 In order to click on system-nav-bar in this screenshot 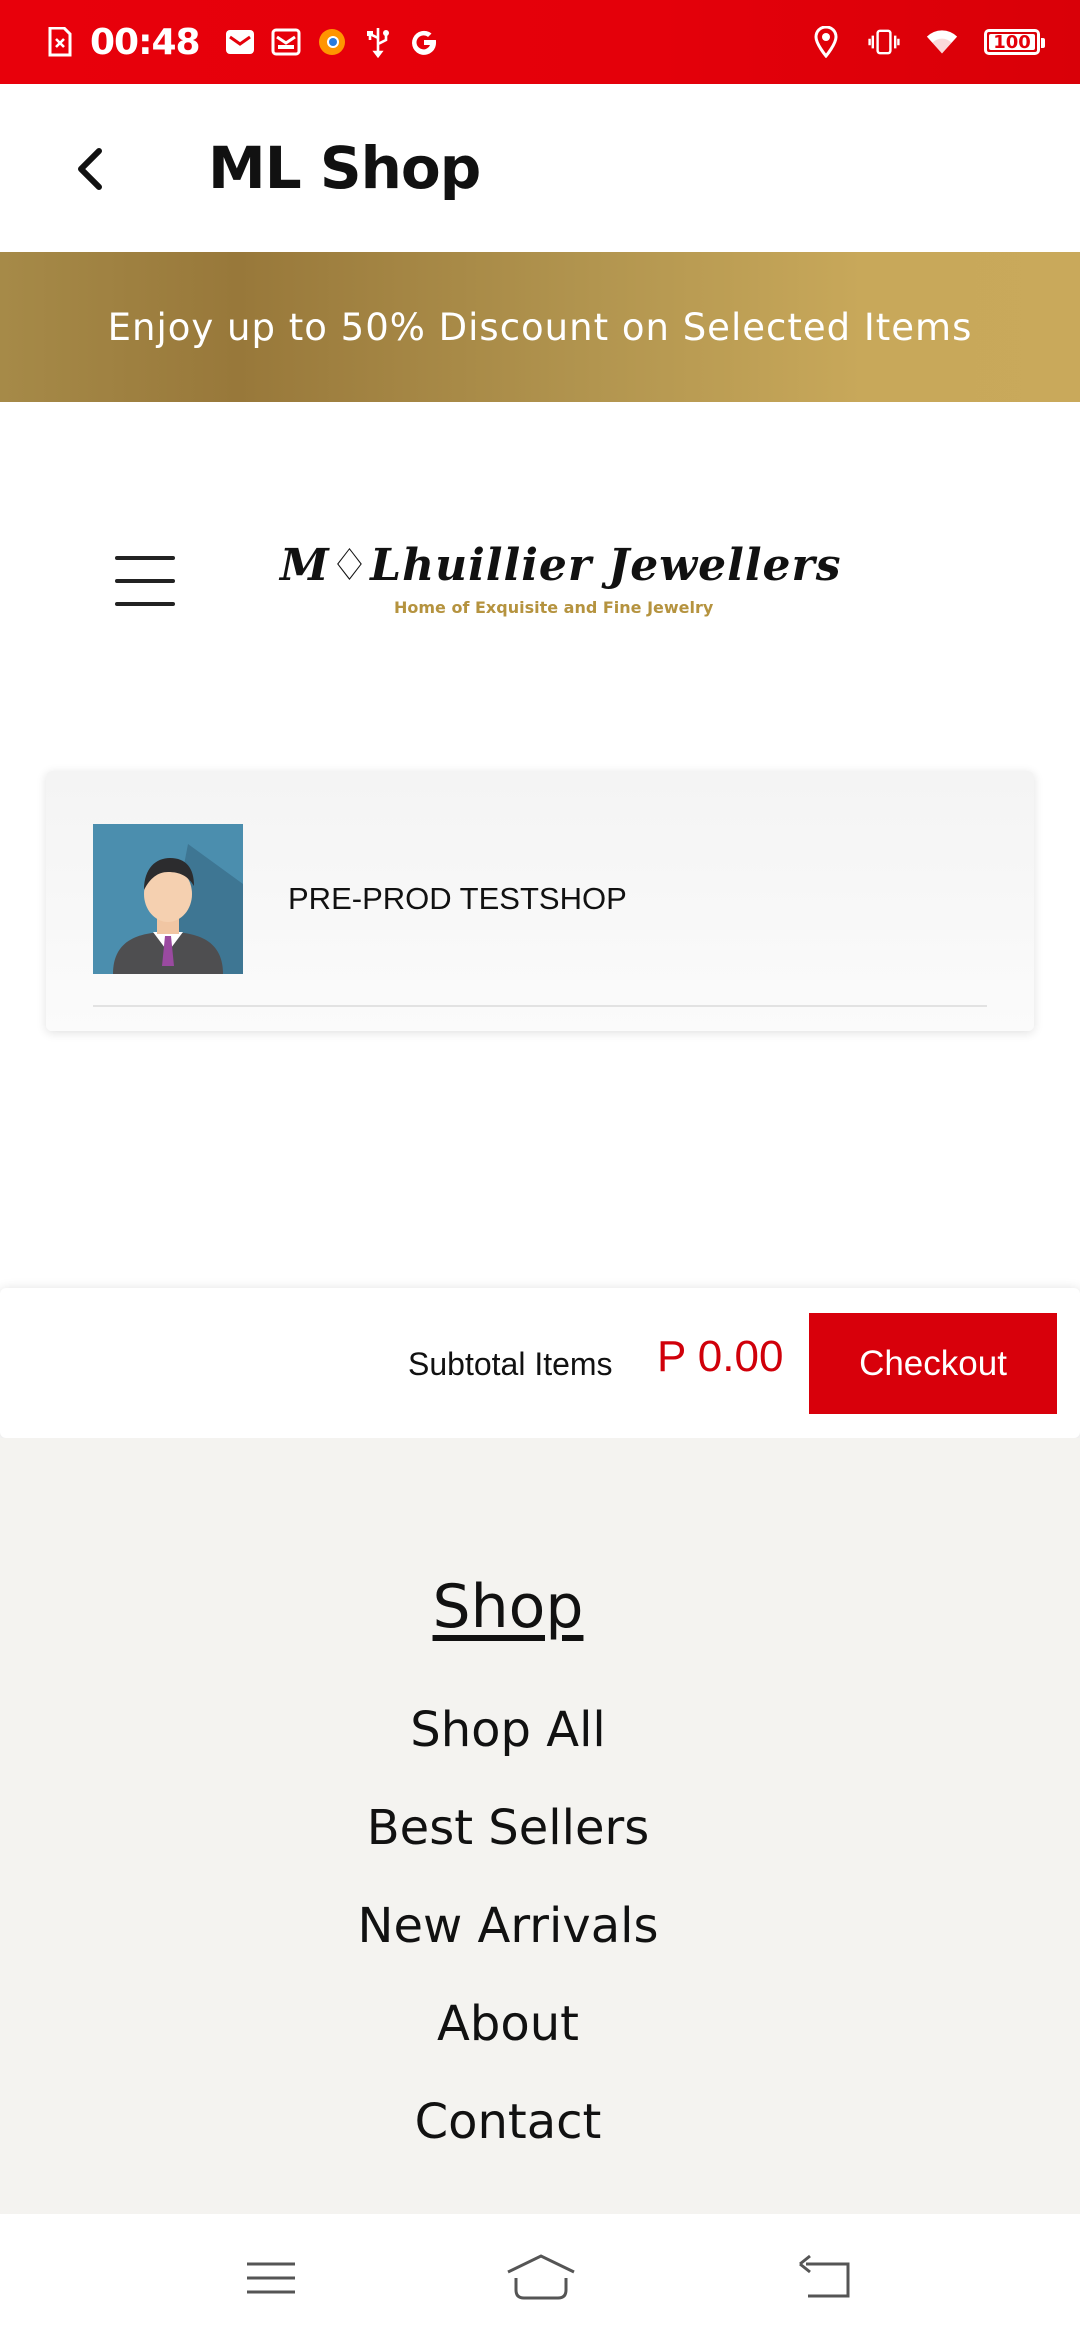, I will do `click(540, 2277)`.